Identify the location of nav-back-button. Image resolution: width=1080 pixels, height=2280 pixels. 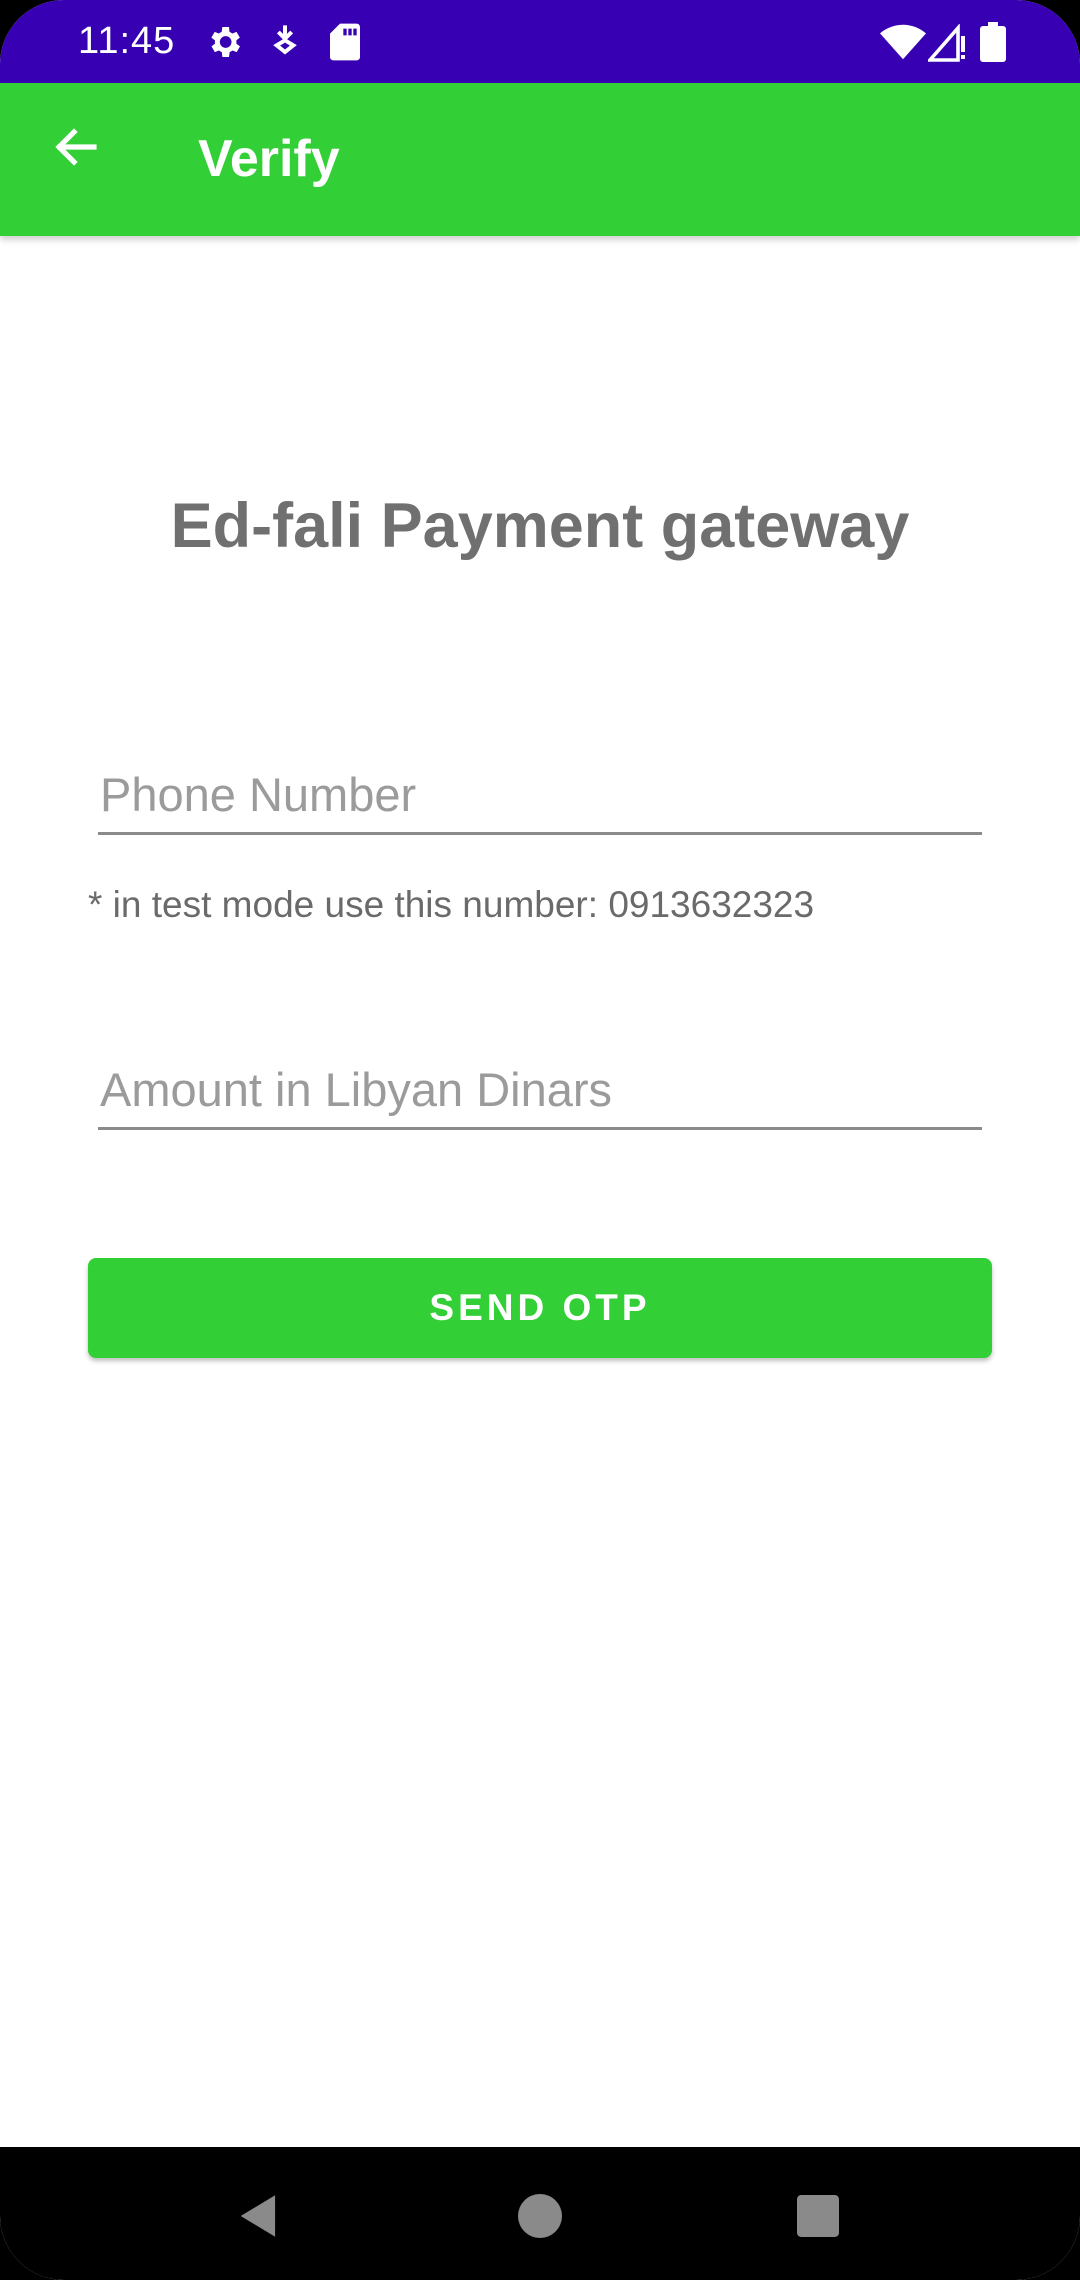
(259, 2218).